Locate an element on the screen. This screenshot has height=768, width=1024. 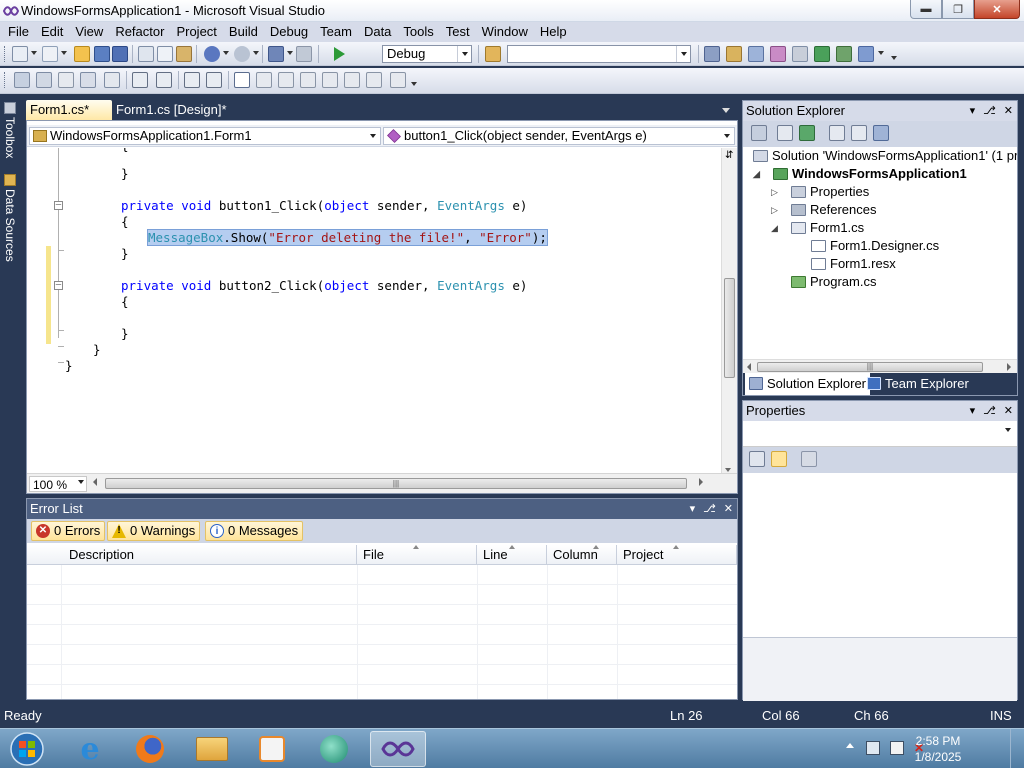
navigate-forward-icon is located at coordinates (304, 54).